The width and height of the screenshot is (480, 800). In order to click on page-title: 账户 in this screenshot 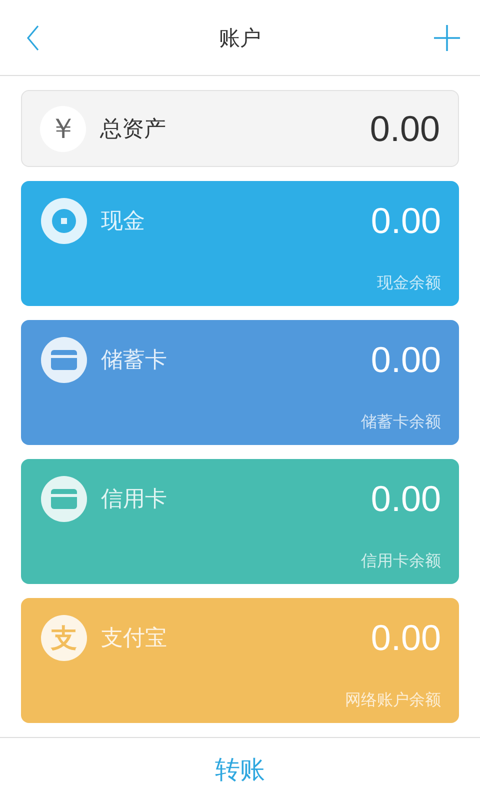, I will do `click(240, 38)`.